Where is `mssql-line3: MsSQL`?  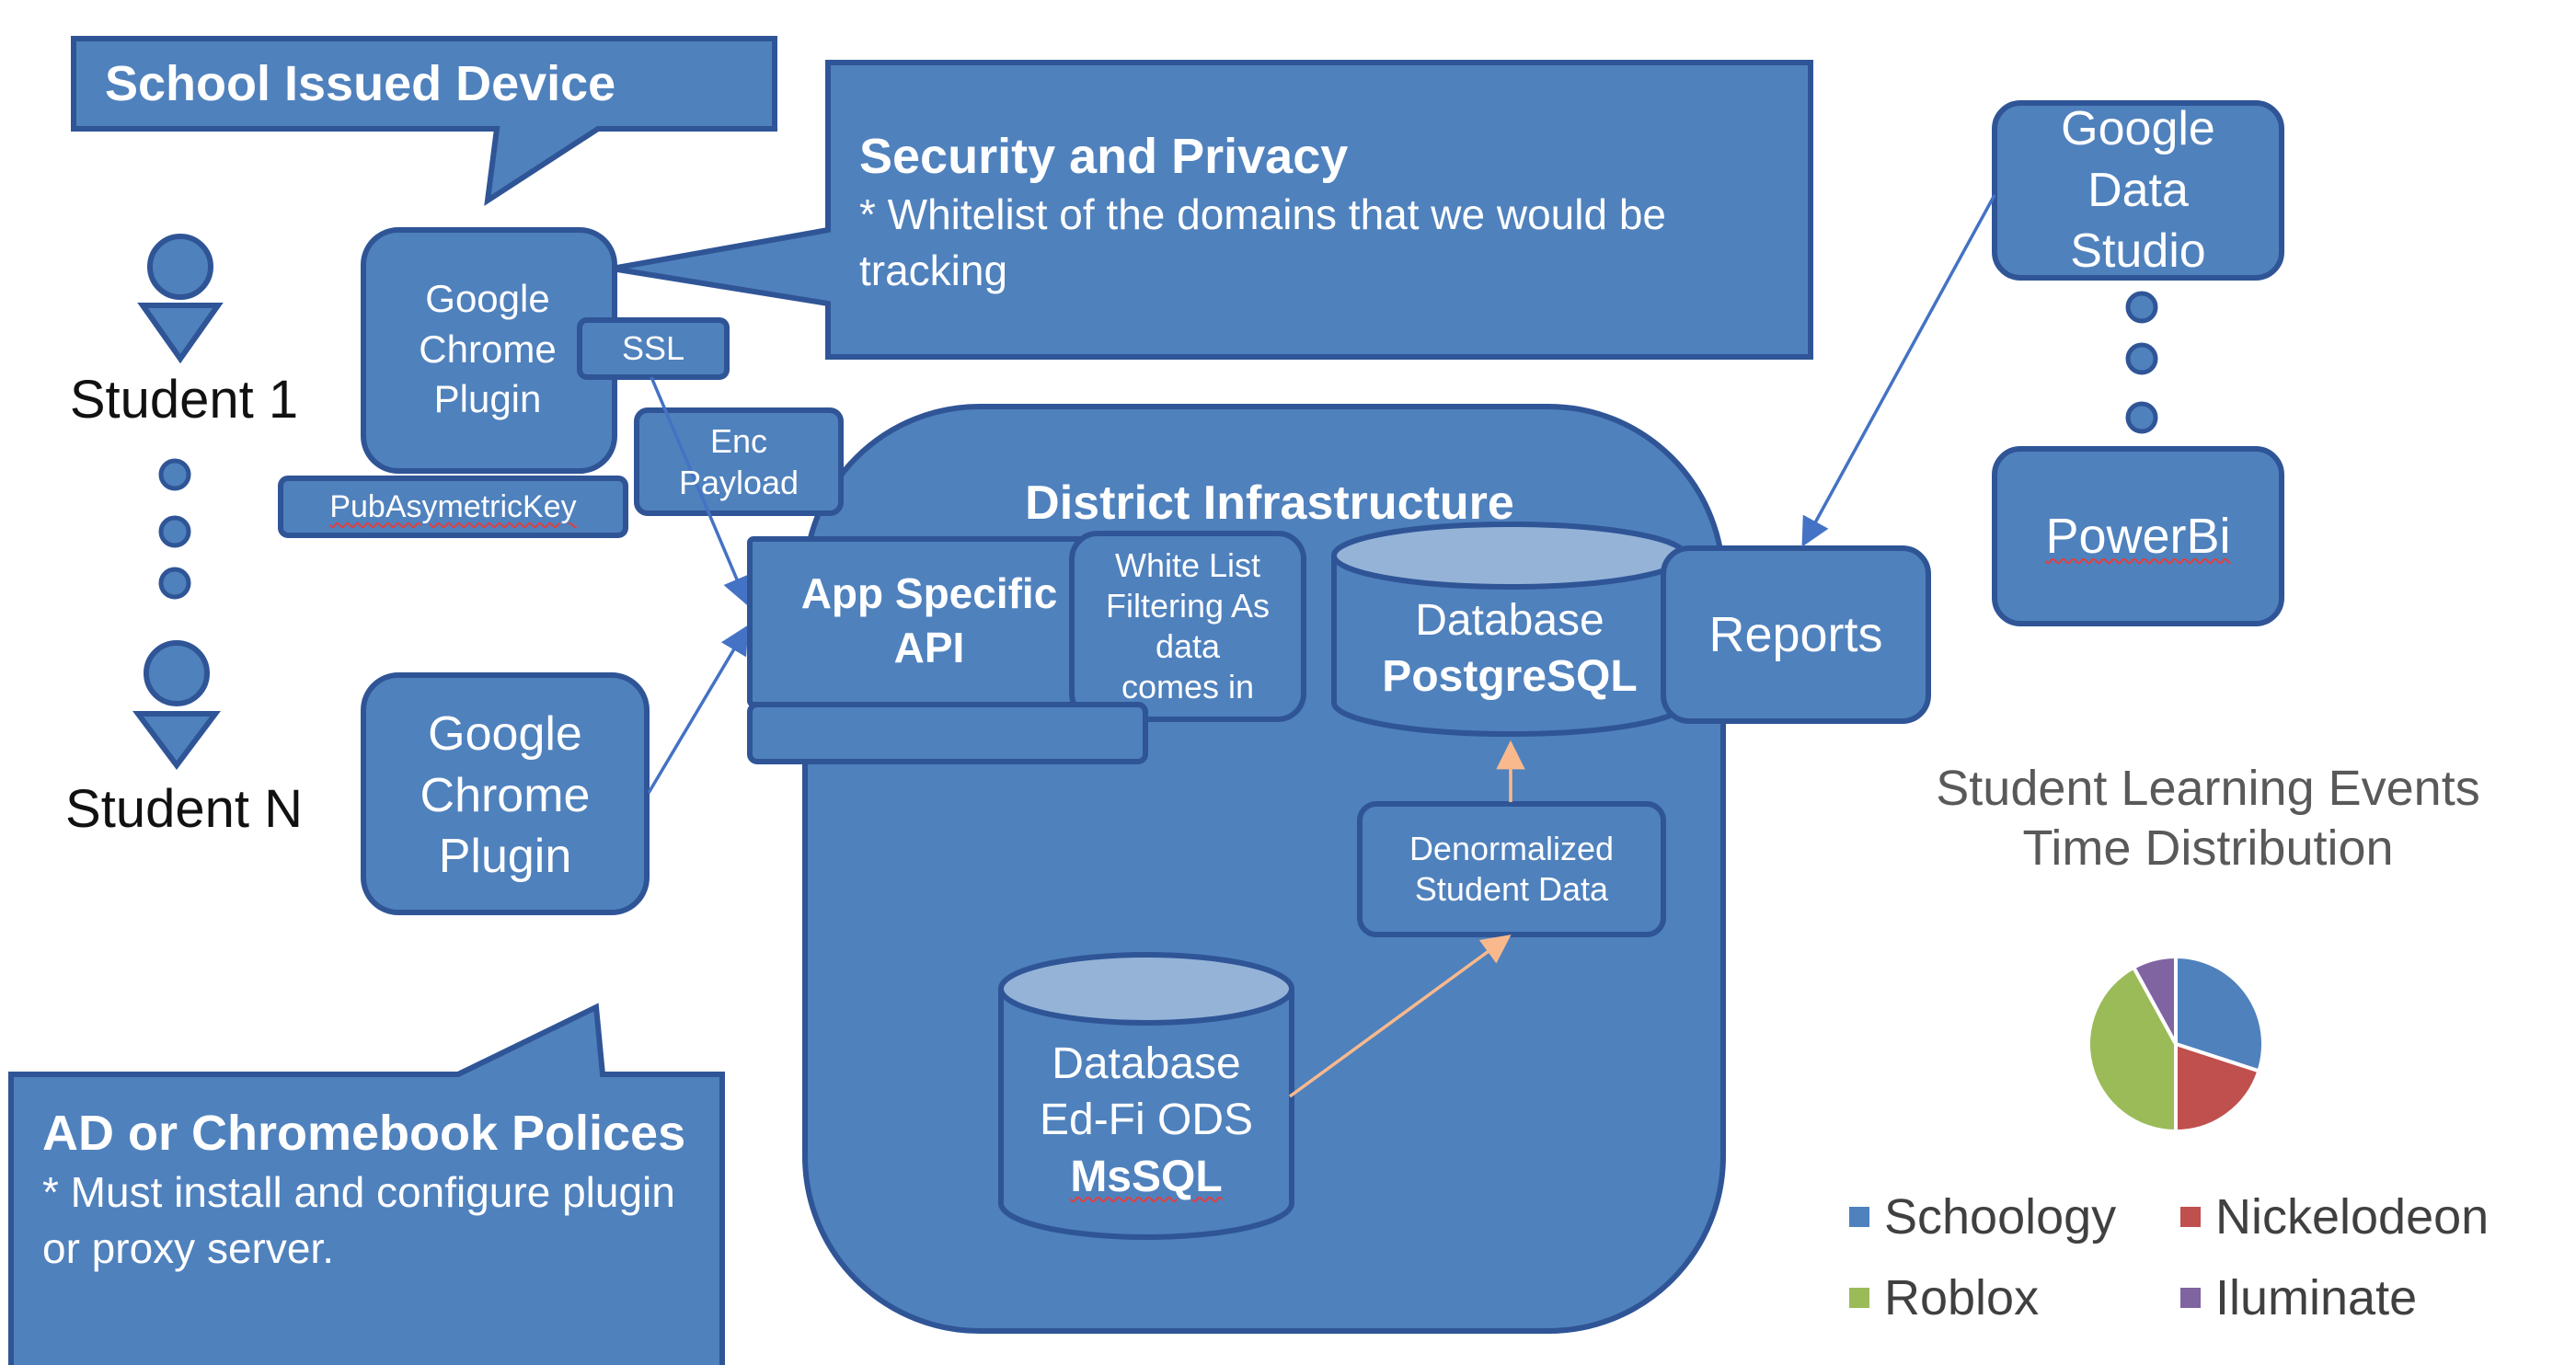
mssql-line3: MsSQL is located at coordinates (1146, 1176).